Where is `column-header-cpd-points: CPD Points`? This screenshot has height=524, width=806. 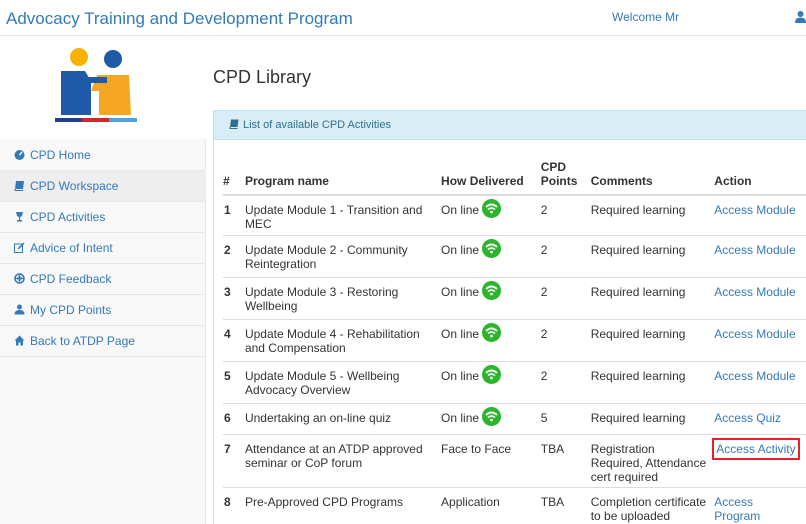 column-header-cpd-points: CPD Points is located at coordinates (565, 175).